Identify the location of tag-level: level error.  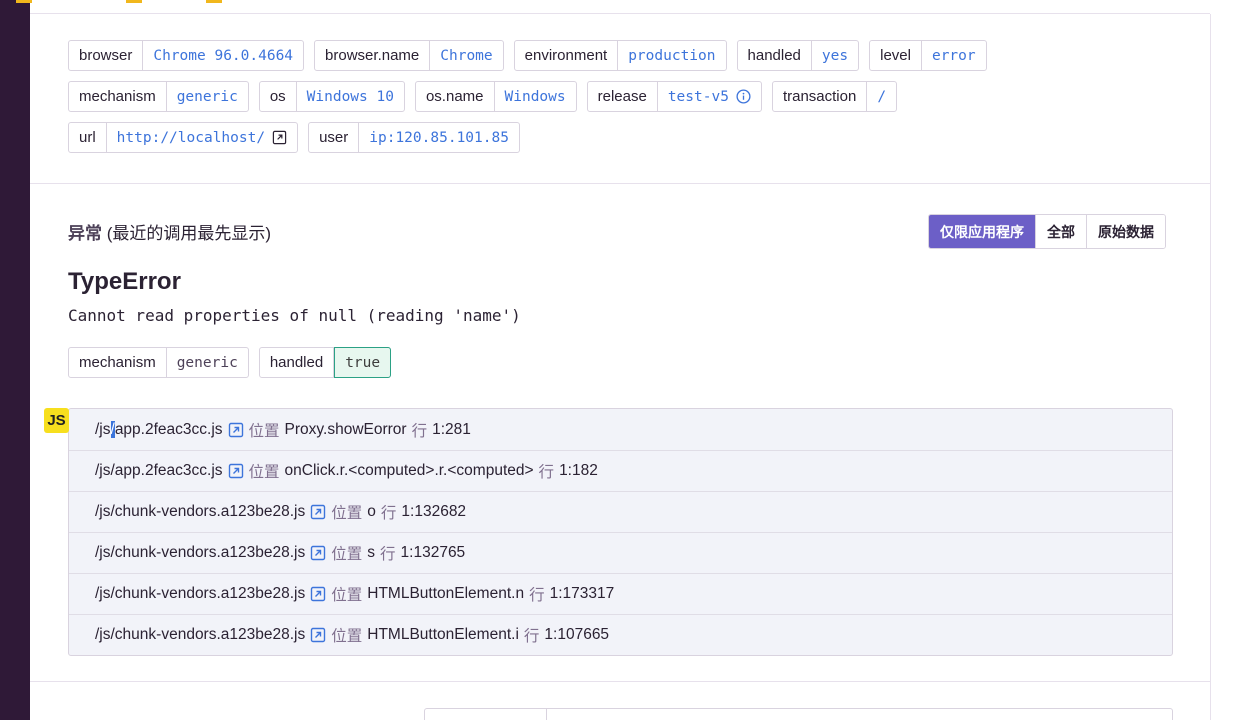
(928, 55).